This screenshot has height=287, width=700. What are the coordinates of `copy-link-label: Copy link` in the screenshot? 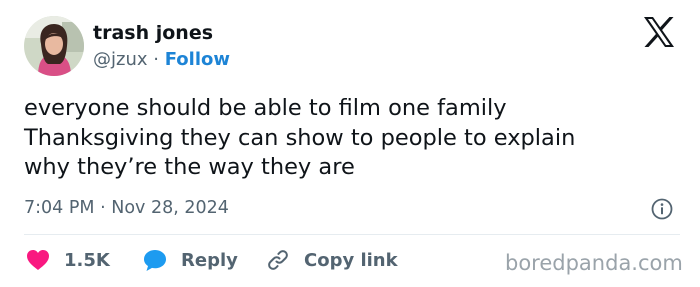 It's located at (351, 260).